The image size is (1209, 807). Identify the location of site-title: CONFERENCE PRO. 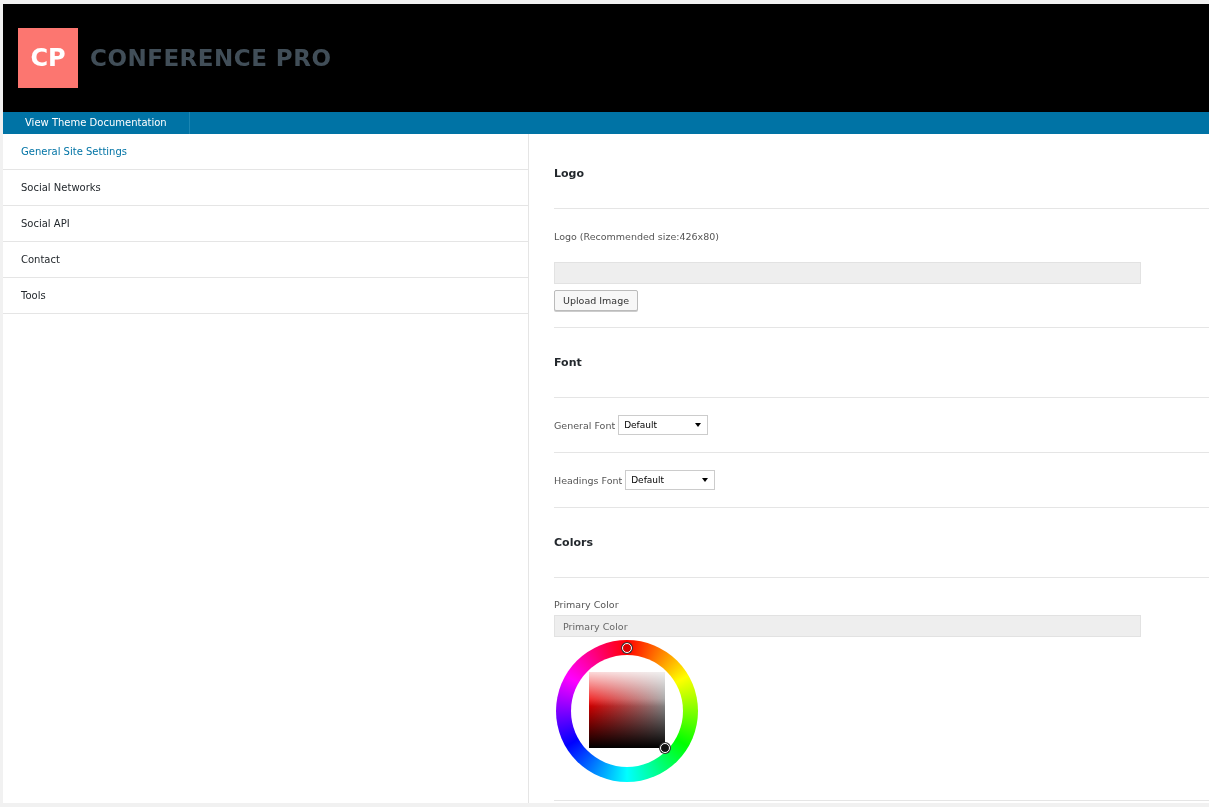
(211, 58).